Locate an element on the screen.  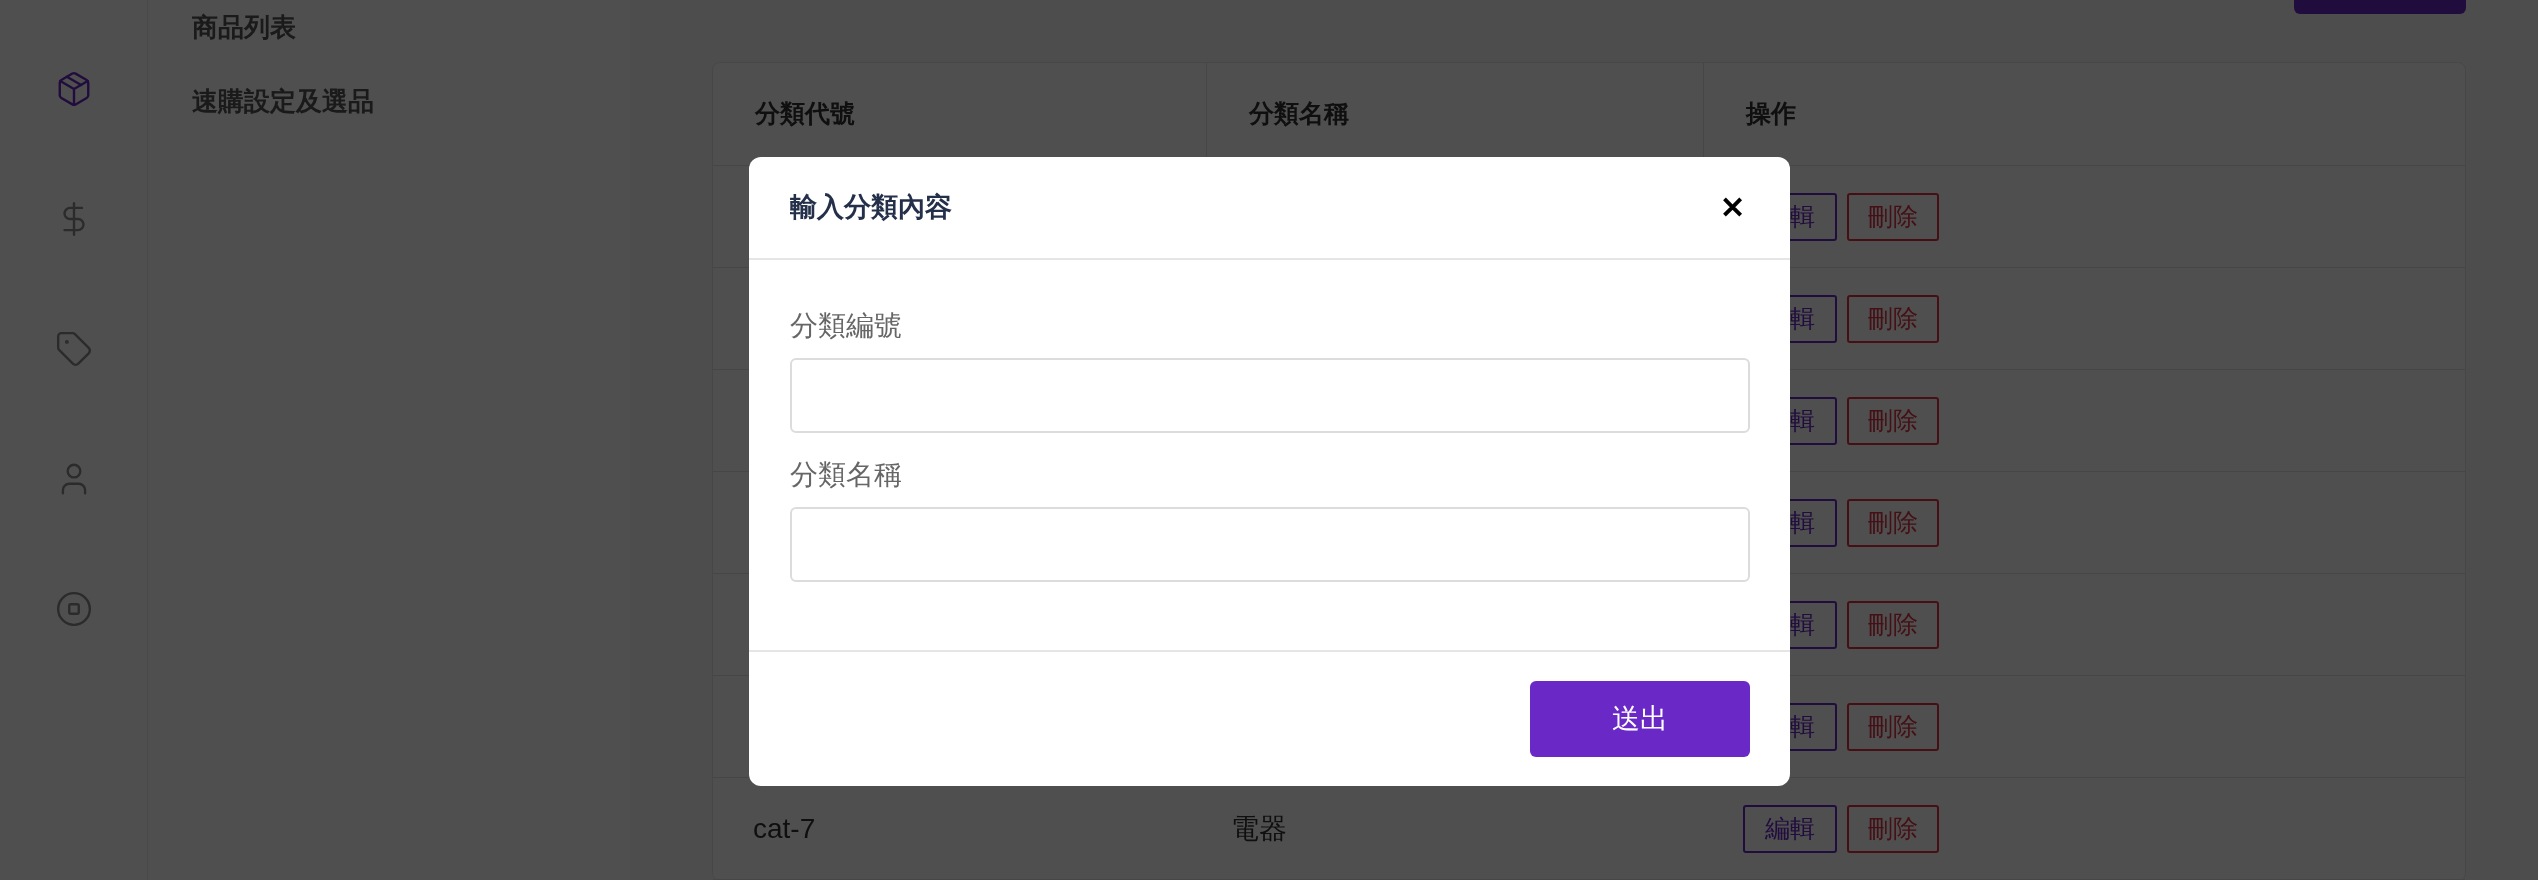
field-label: 分類名稱 is located at coordinates (846, 475).